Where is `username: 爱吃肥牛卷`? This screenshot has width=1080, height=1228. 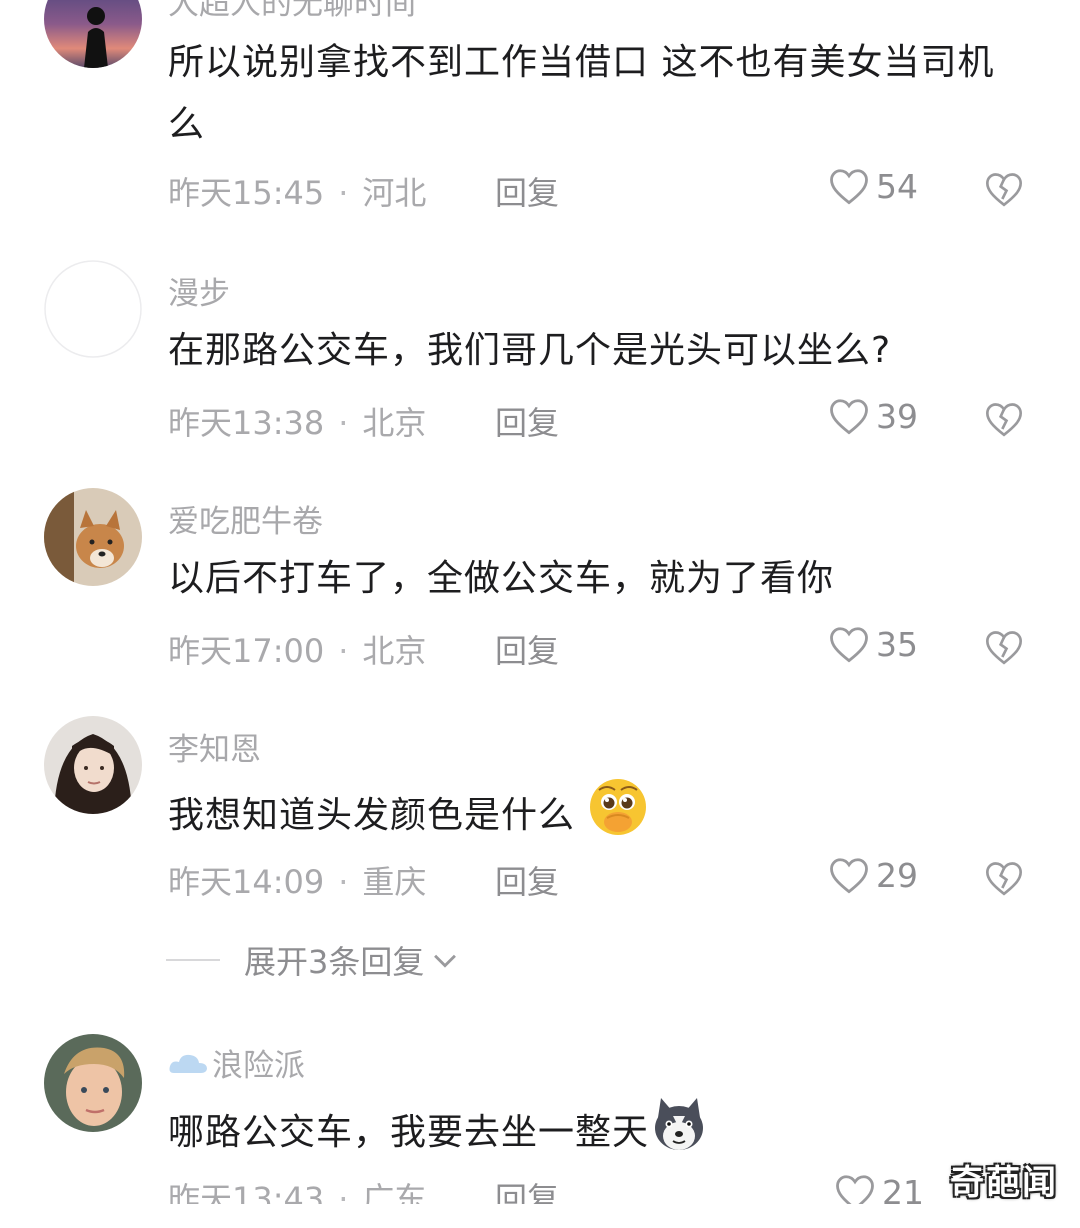 username: 爱吃肥牛卷 is located at coordinates (245, 518).